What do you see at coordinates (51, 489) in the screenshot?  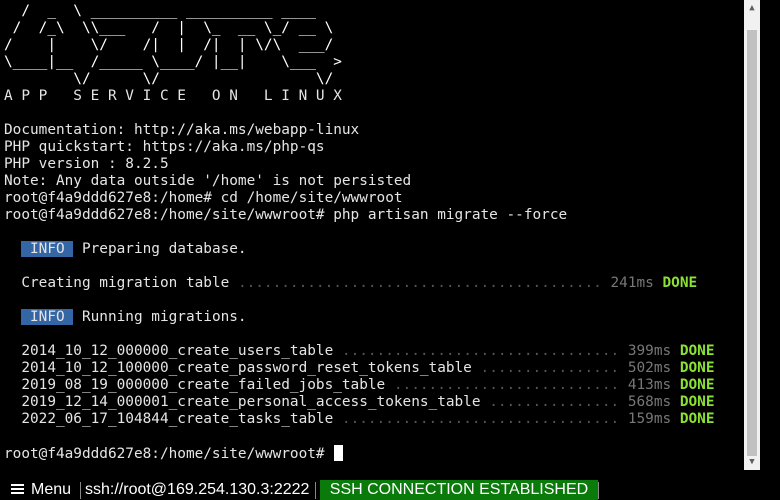 I see `menu-label: Menu` at bounding box center [51, 489].